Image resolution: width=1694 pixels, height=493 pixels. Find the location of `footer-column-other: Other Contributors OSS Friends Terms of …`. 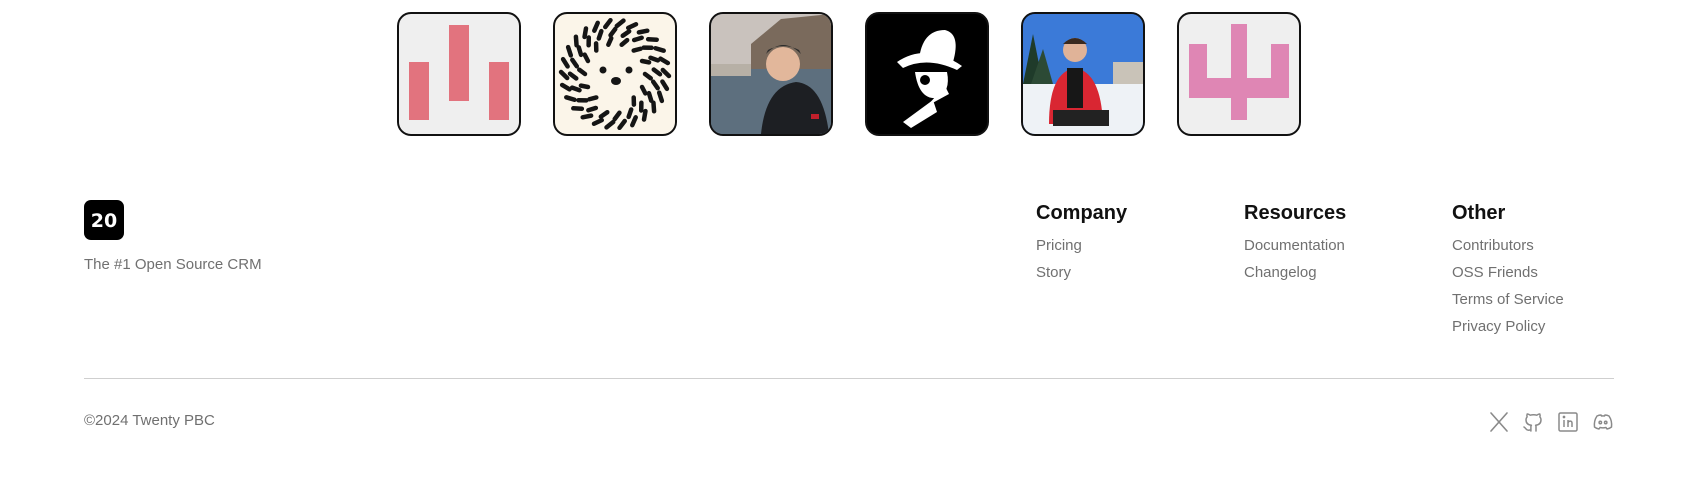

footer-column-other: Other Contributors OSS Friends Terms of … is located at coordinates (1508, 270).